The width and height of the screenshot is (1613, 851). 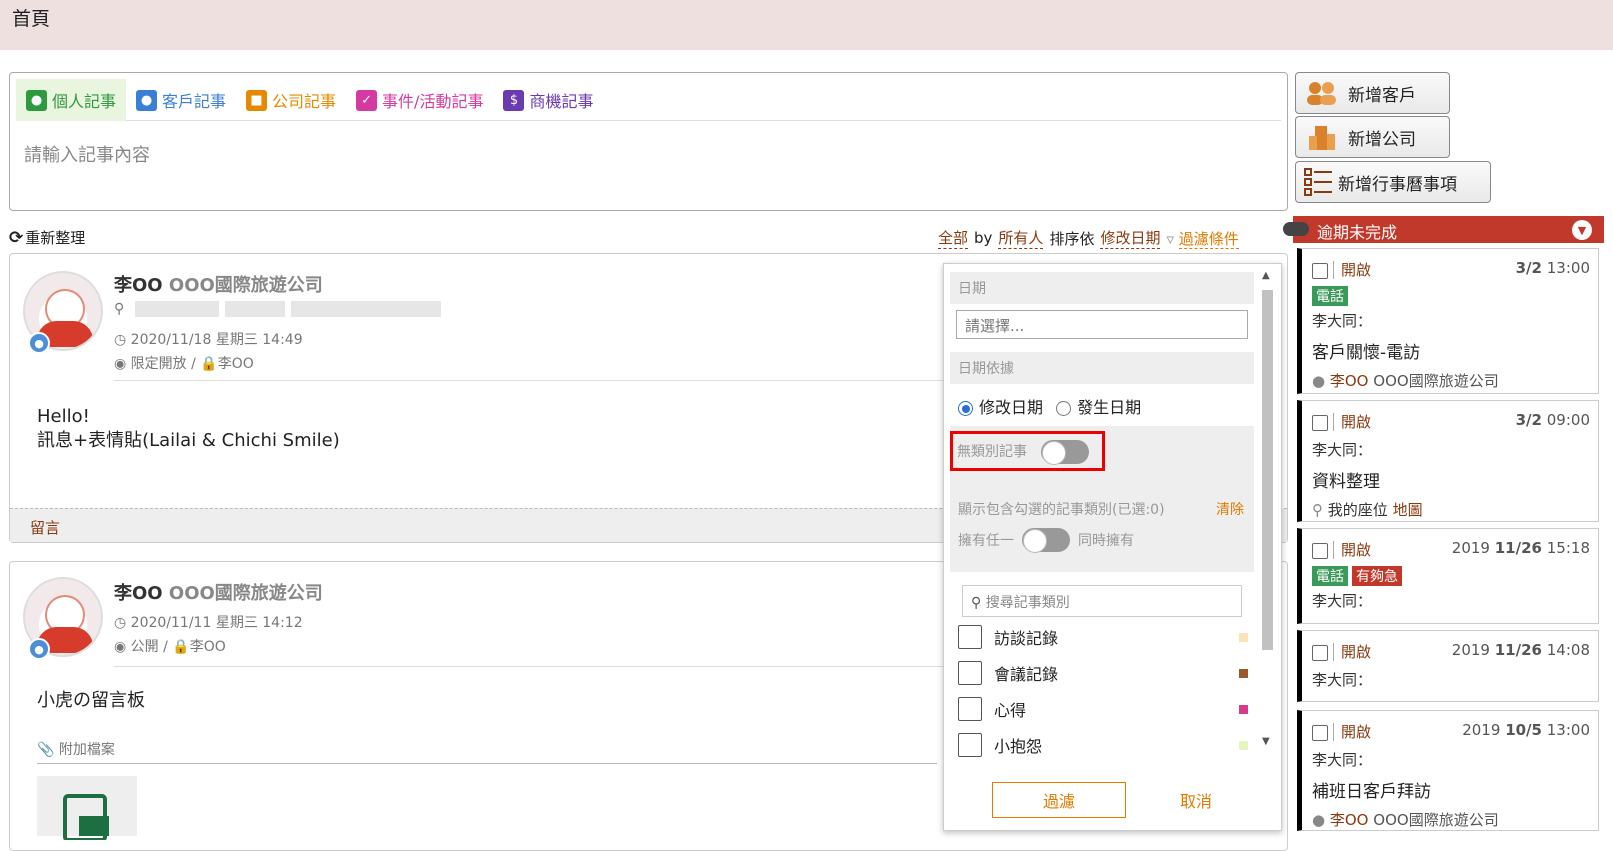 What do you see at coordinates (1059, 800) in the screenshot?
I see `apply-filter-button: 過濾` at bounding box center [1059, 800].